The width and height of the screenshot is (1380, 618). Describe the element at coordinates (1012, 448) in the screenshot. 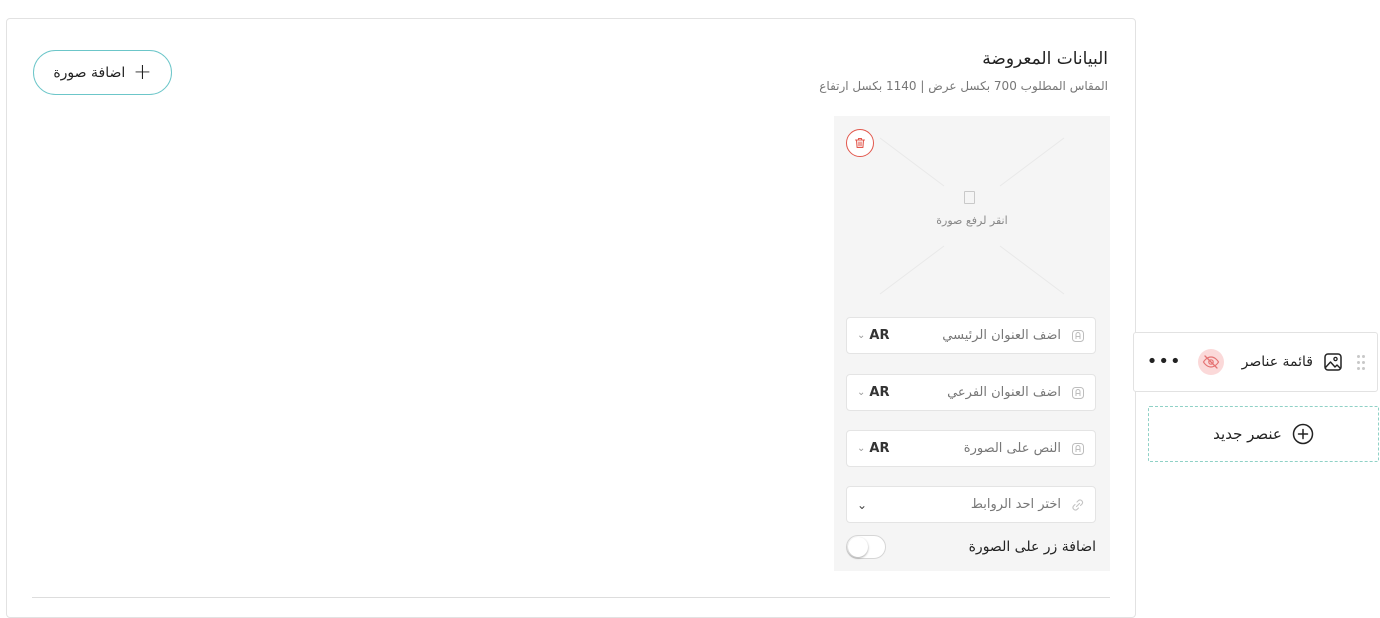

I see `image-text-placeholder: النص على الصورة` at that location.